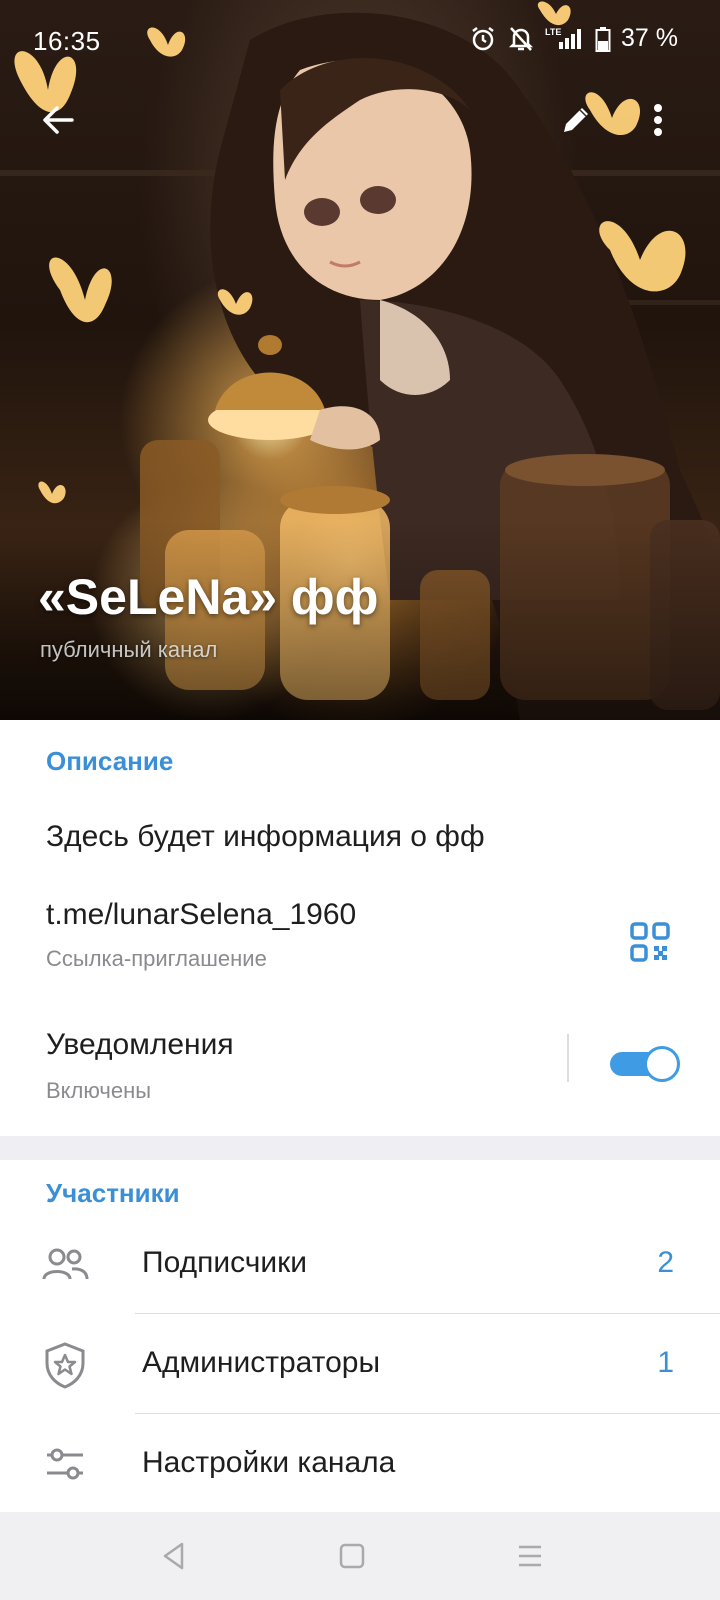 The height and width of the screenshot is (1600, 720). I want to click on qr-code-button, so click(650, 942).